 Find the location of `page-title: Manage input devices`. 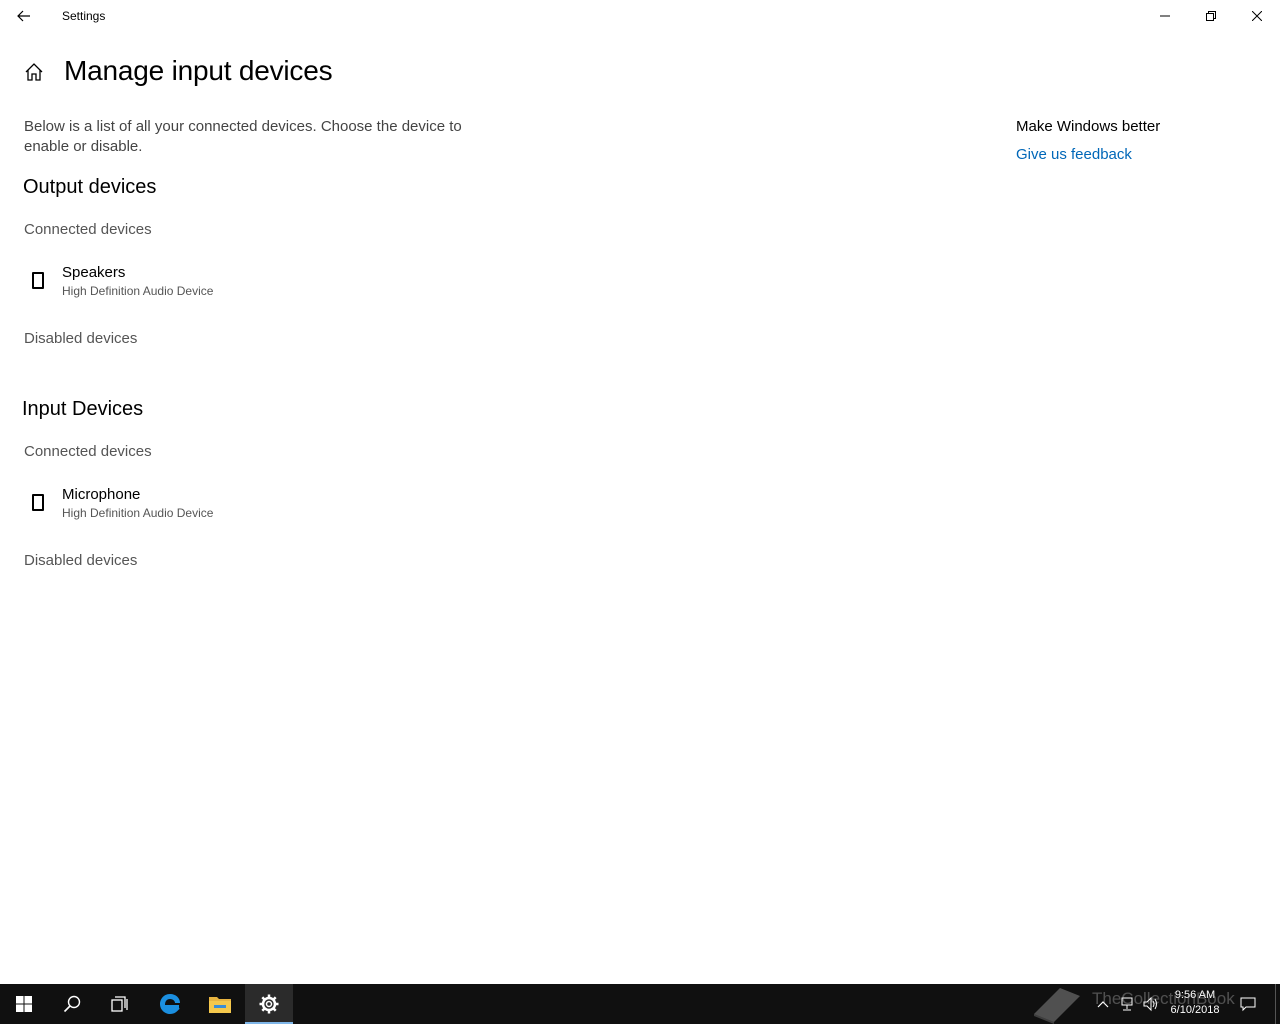

page-title: Manage input devices is located at coordinates (198, 70).